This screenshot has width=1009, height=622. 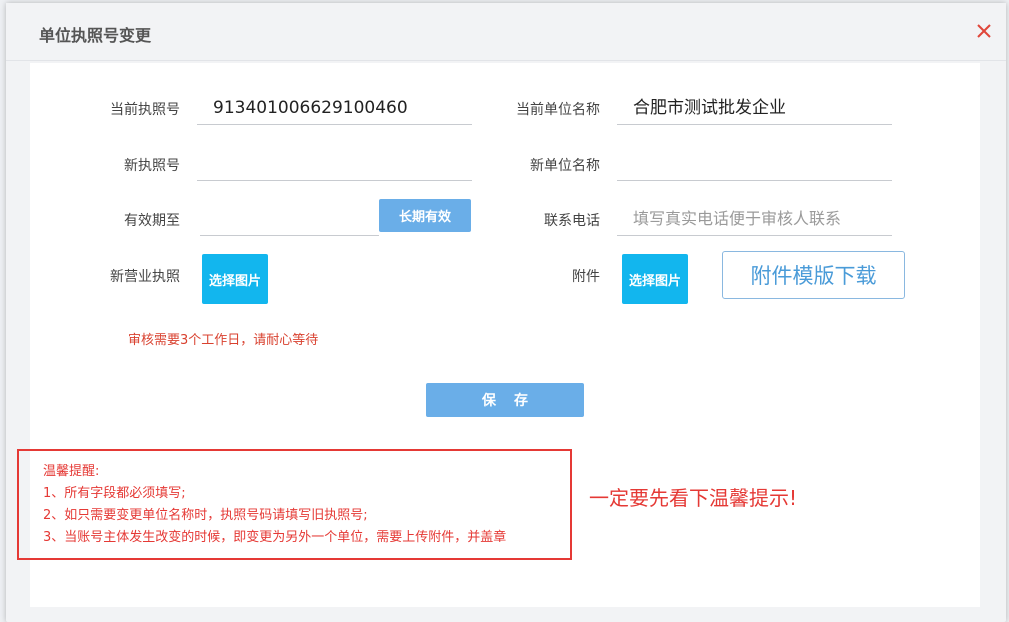 What do you see at coordinates (223, 340) in the screenshot?
I see `review-notice: 审核需要3个工作日，请耐心等待` at bounding box center [223, 340].